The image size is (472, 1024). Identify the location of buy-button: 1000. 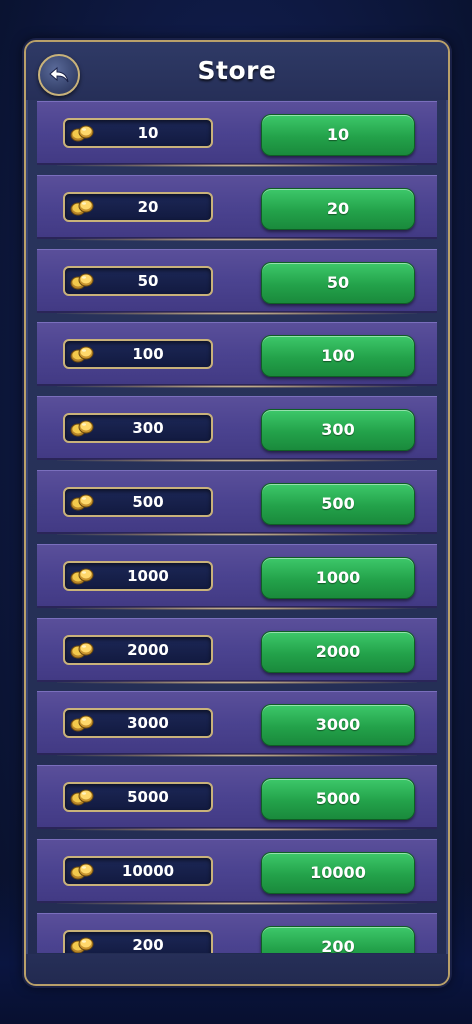
(338, 577).